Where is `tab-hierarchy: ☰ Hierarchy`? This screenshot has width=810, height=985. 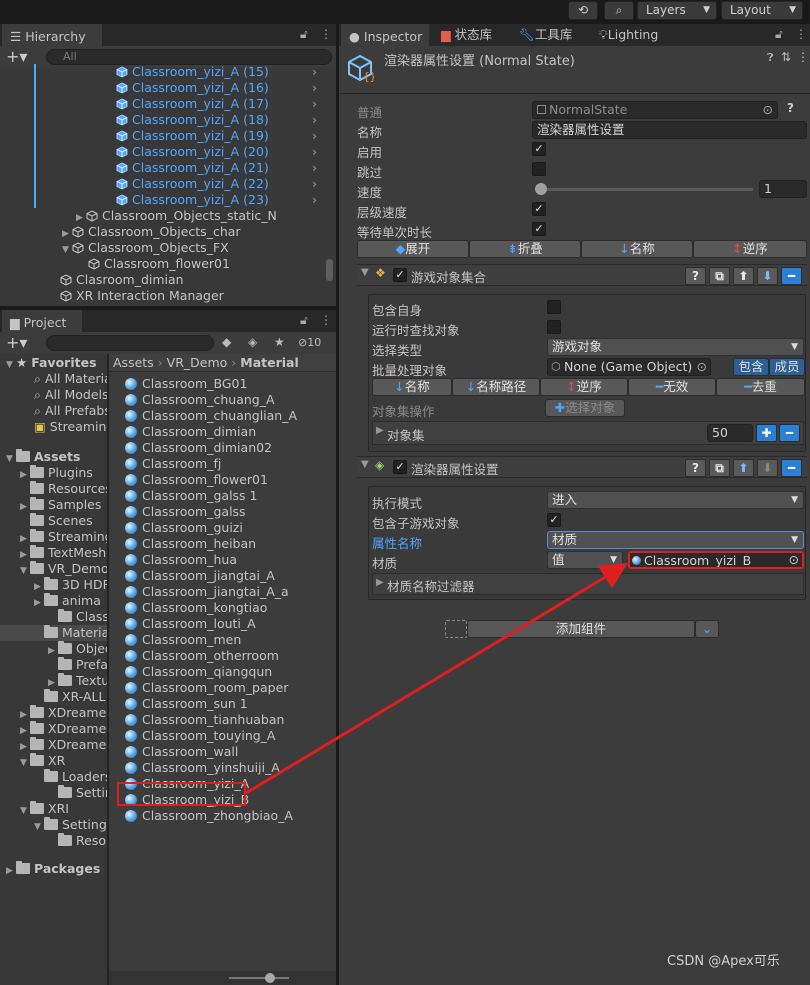 tab-hierarchy: ☰ Hierarchy is located at coordinates (52, 35).